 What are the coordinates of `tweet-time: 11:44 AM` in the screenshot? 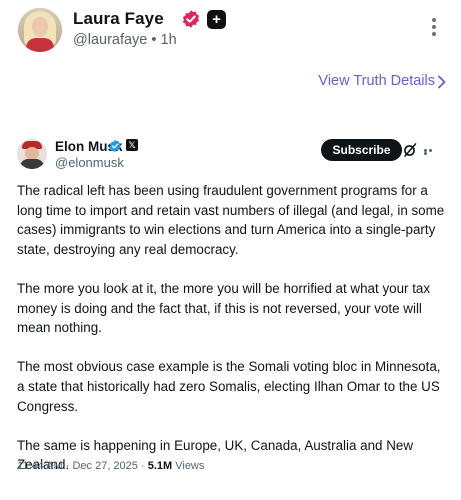 It's located at (40, 466).